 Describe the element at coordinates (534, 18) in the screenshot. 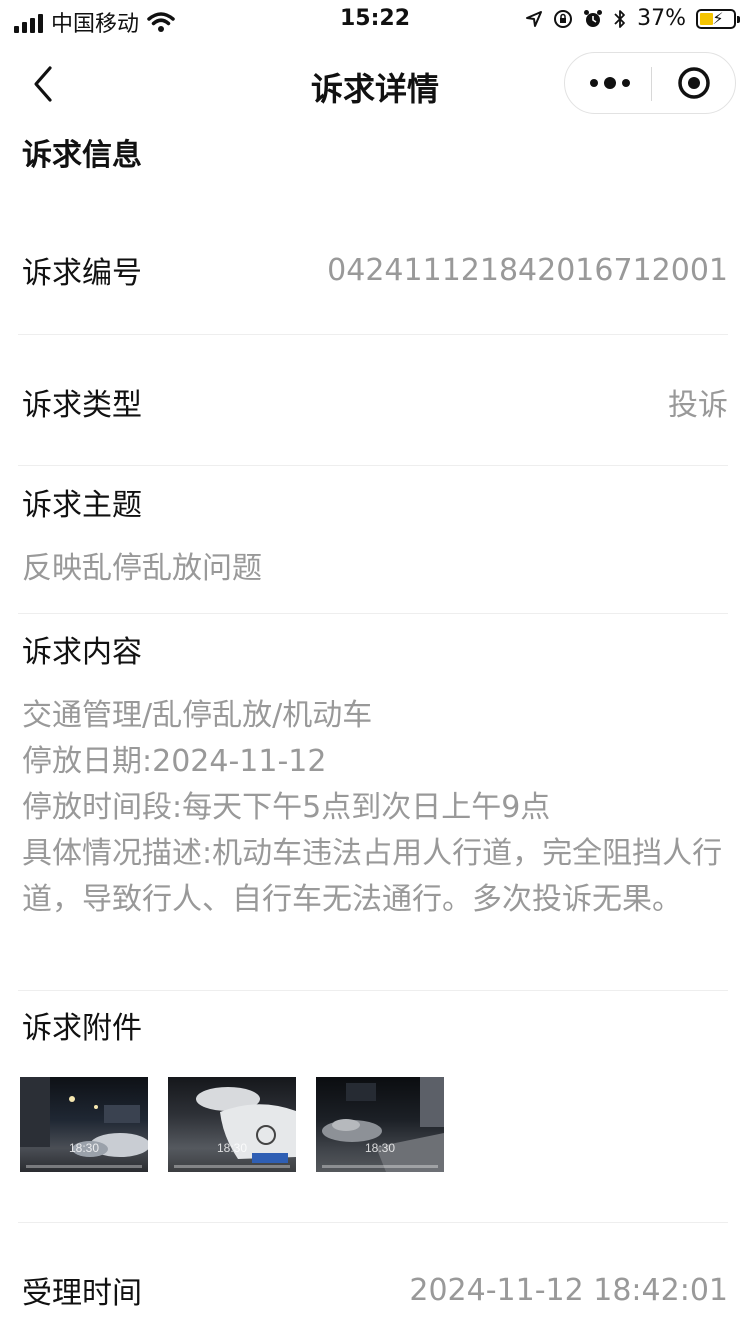

I see `location-icon` at that location.